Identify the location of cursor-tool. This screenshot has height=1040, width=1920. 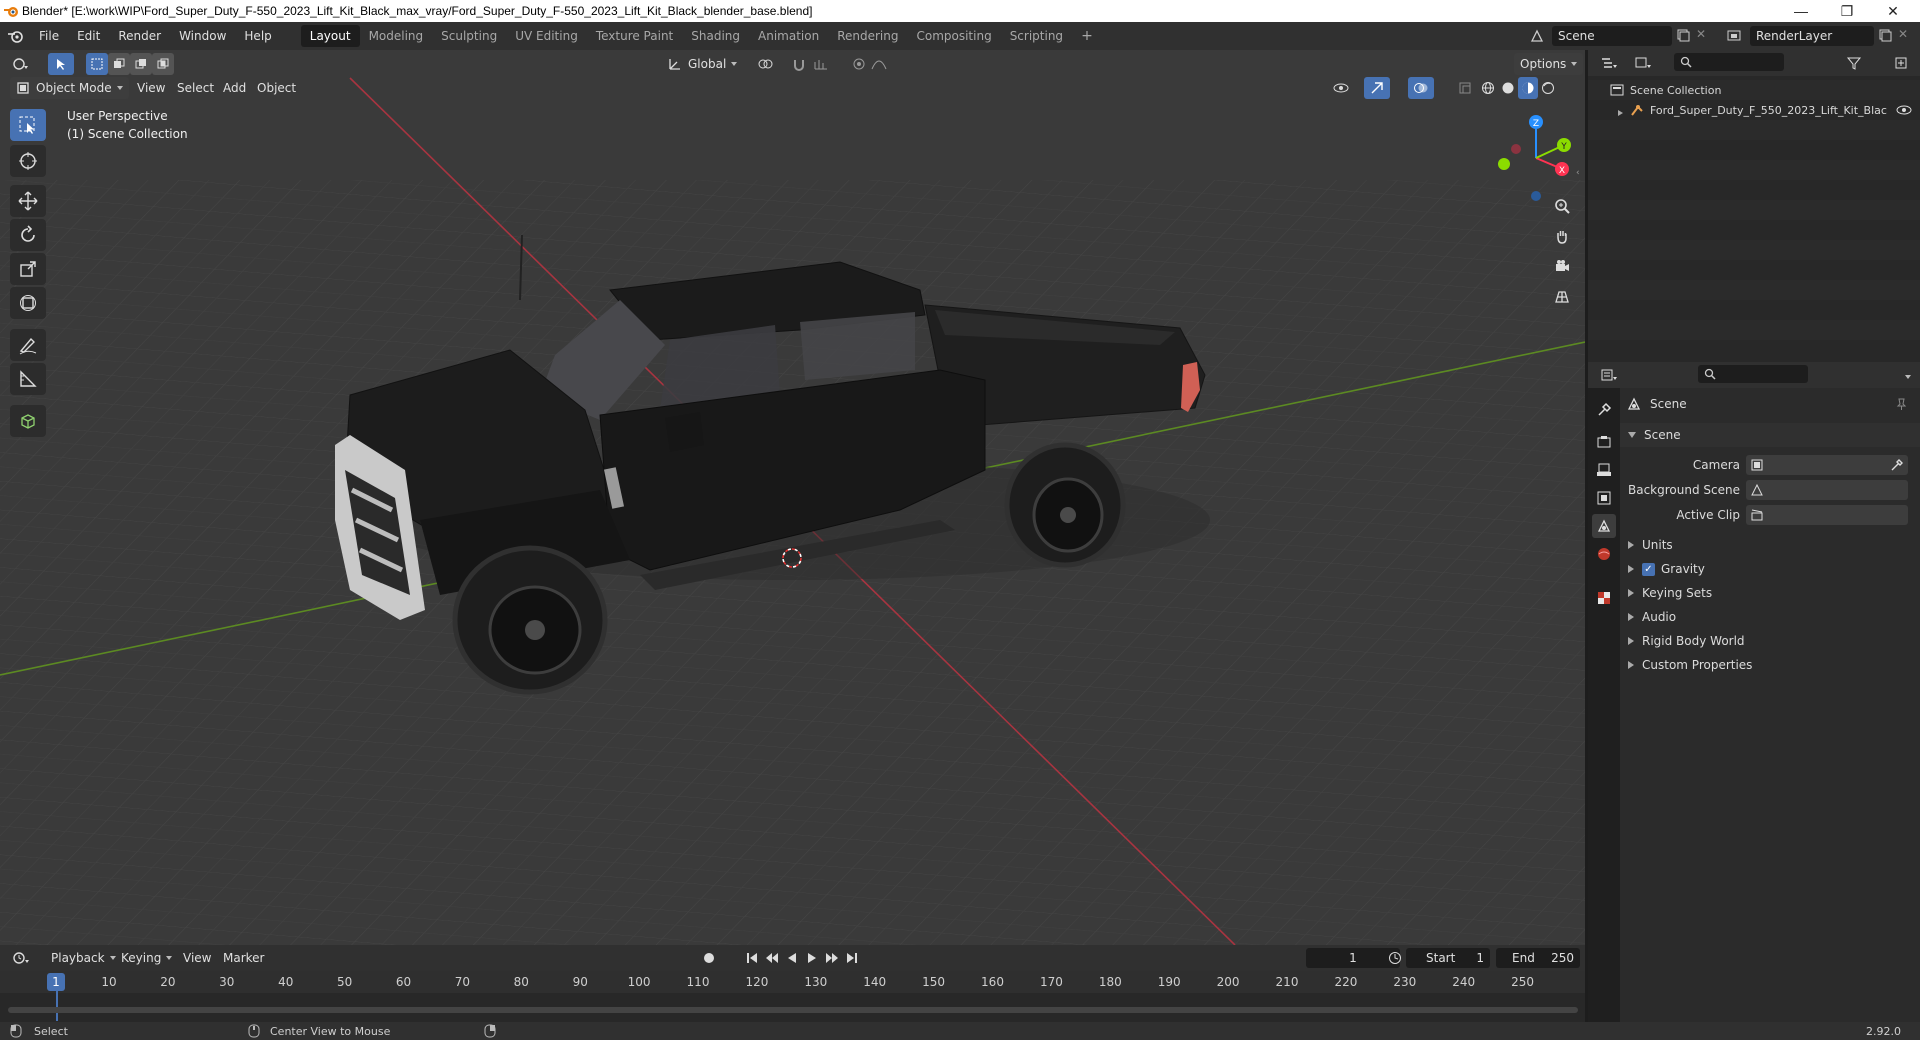
(28, 161).